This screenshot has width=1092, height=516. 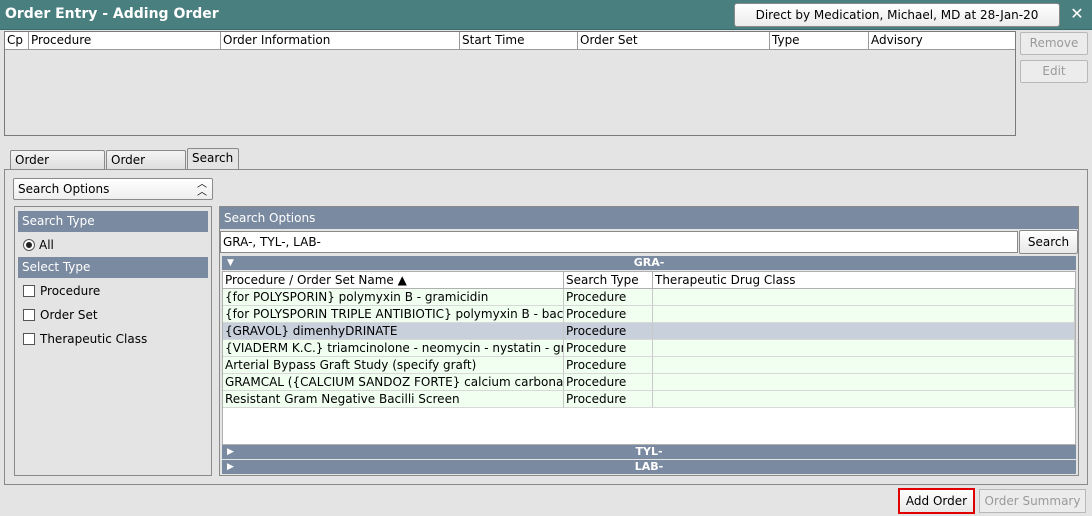 What do you see at coordinates (64, 189) in the screenshot?
I see `search-options-dropdown-label: Search Options` at bounding box center [64, 189].